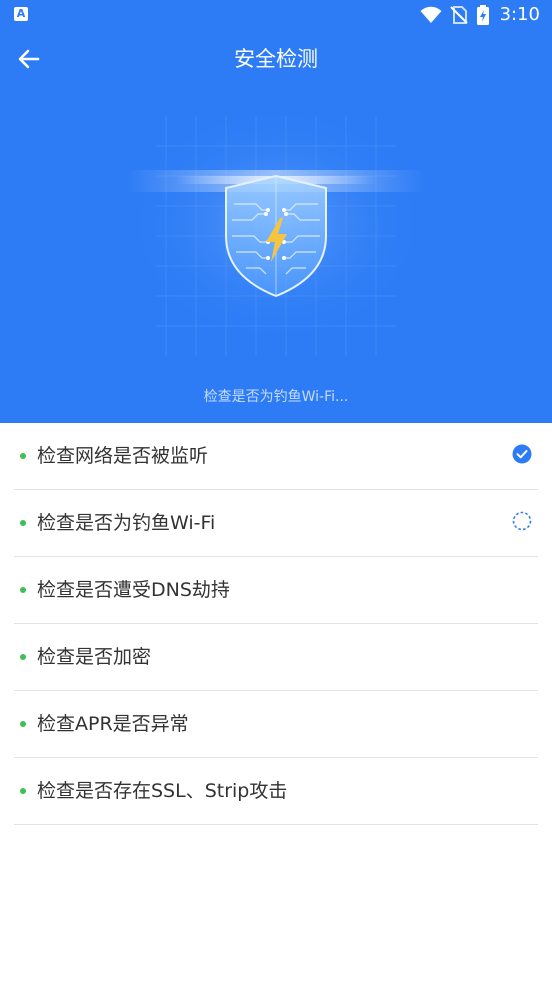  I want to click on check-label: 检查是否为钓鱼Wi-Fi, so click(126, 523).